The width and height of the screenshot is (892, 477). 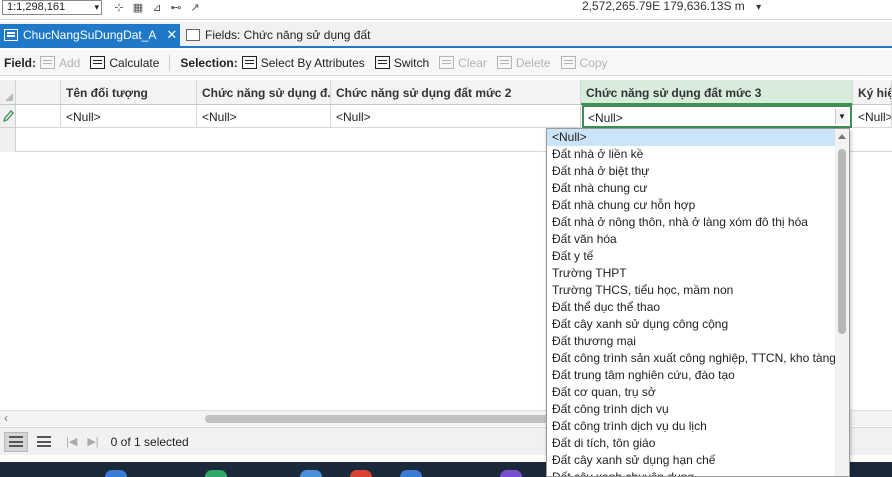 I want to click on tab-fields: Fields: Chức năng sử dụng đất, so click(x=277, y=35).